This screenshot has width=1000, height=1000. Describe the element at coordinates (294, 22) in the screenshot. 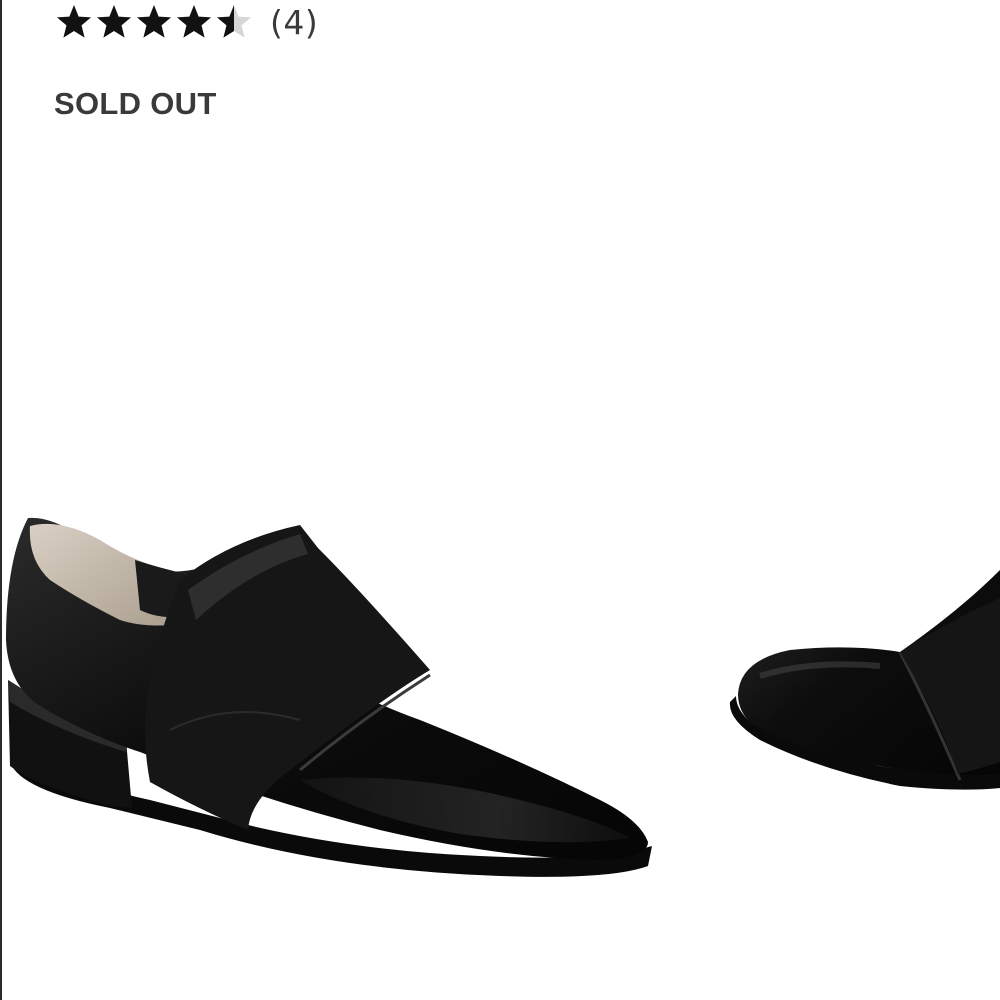

I see `review-count: (4)` at that location.